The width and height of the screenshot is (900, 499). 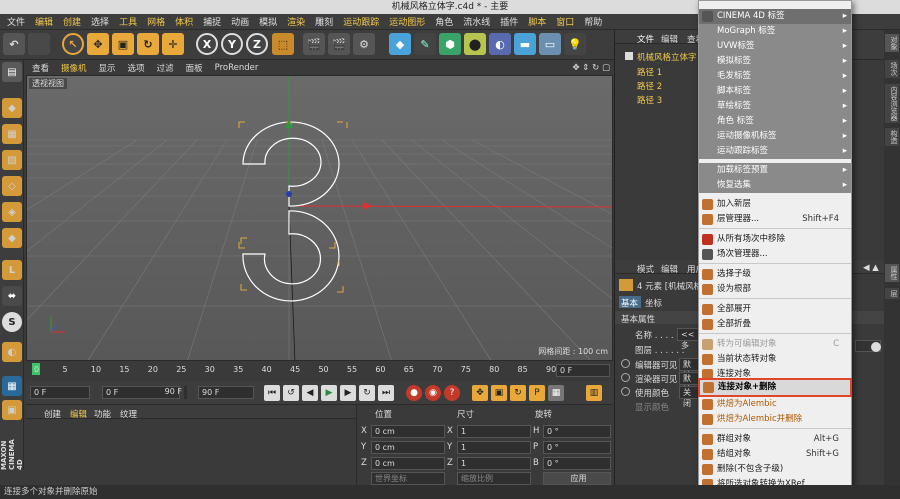 What do you see at coordinates (550, 44) in the screenshot?
I see `camera-icon: ▭` at bounding box center [550, 44].